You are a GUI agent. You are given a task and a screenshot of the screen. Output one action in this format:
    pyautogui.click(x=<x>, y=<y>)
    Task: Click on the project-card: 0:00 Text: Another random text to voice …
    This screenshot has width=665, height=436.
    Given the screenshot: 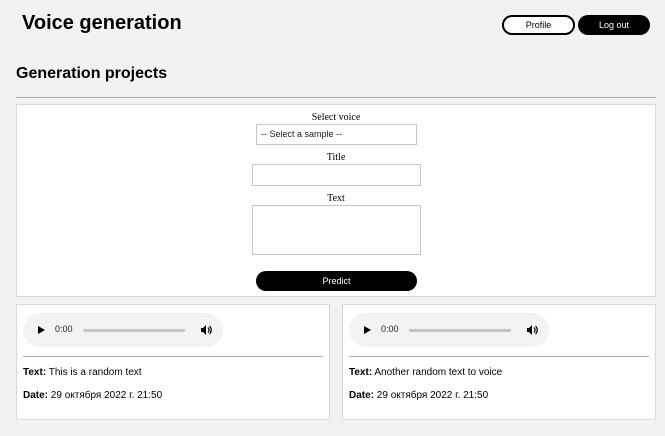 What is the action you would take?
    pyautogui.click(x=499, y=362)
    